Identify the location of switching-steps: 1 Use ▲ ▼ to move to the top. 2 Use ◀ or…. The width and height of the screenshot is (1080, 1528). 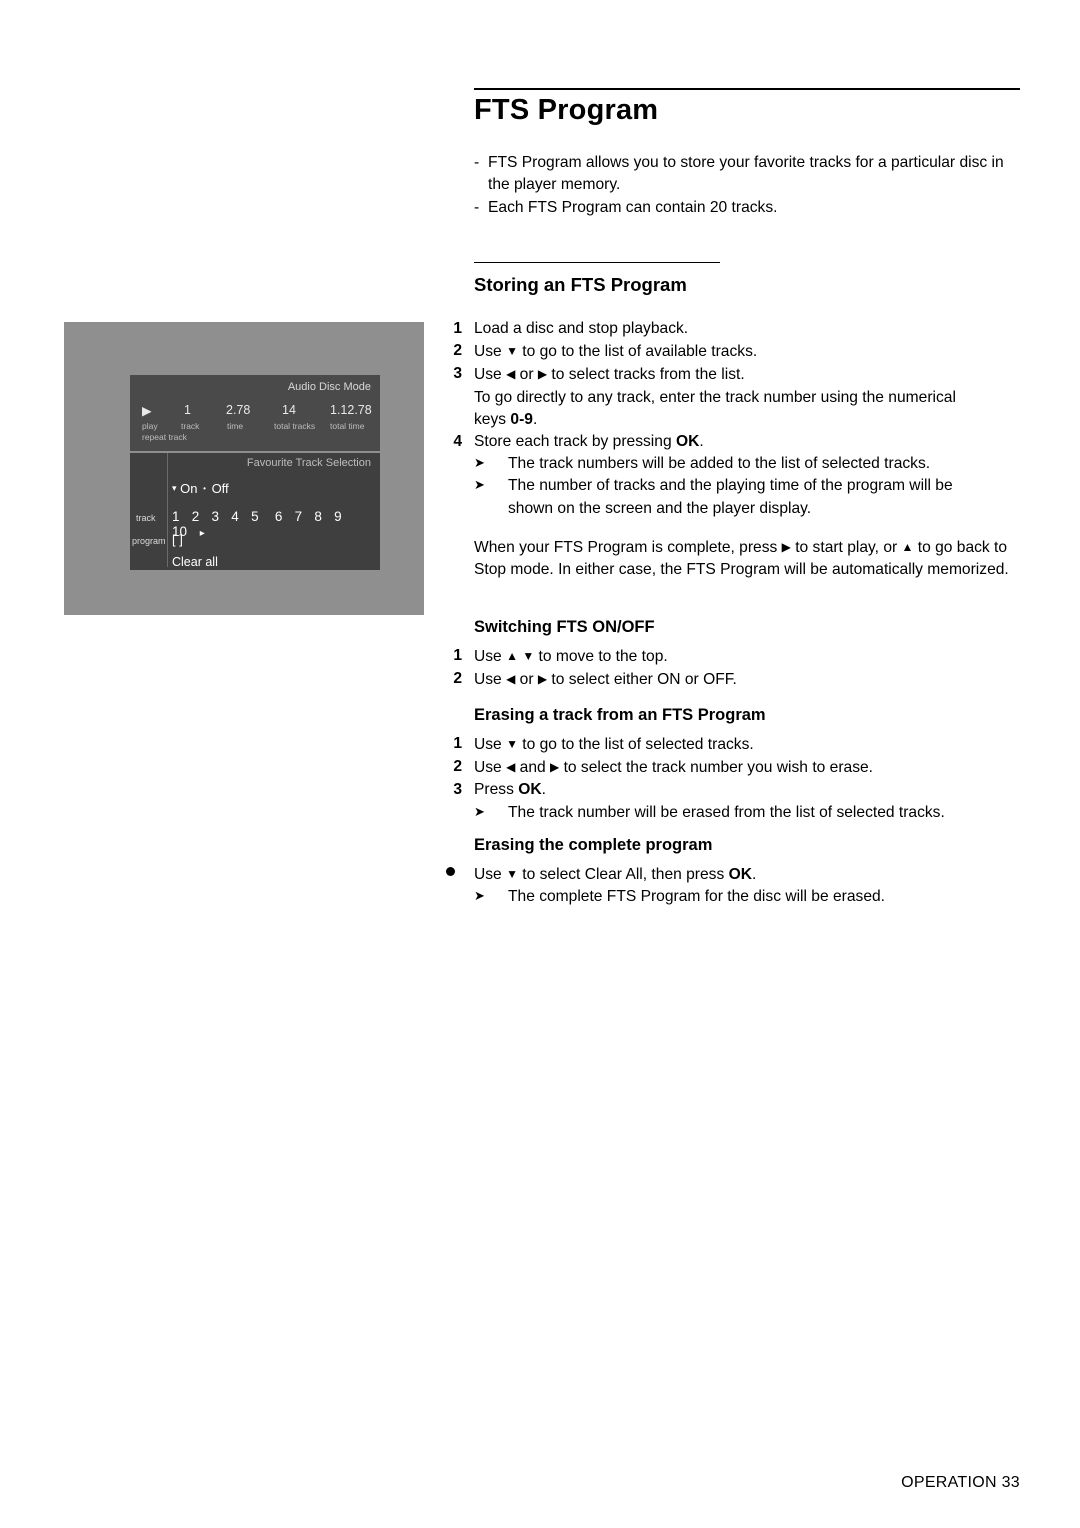
(718, 668).